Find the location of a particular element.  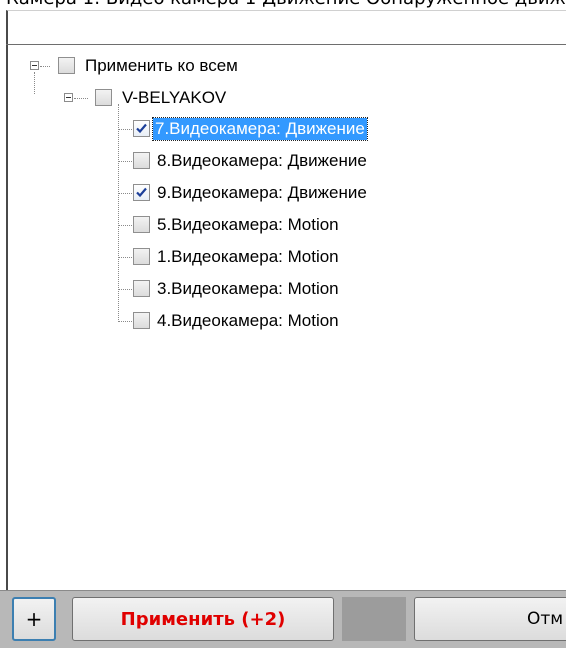

camera-item-label: 4.Видеокамера: Motion is located at coordinates (248, 321).